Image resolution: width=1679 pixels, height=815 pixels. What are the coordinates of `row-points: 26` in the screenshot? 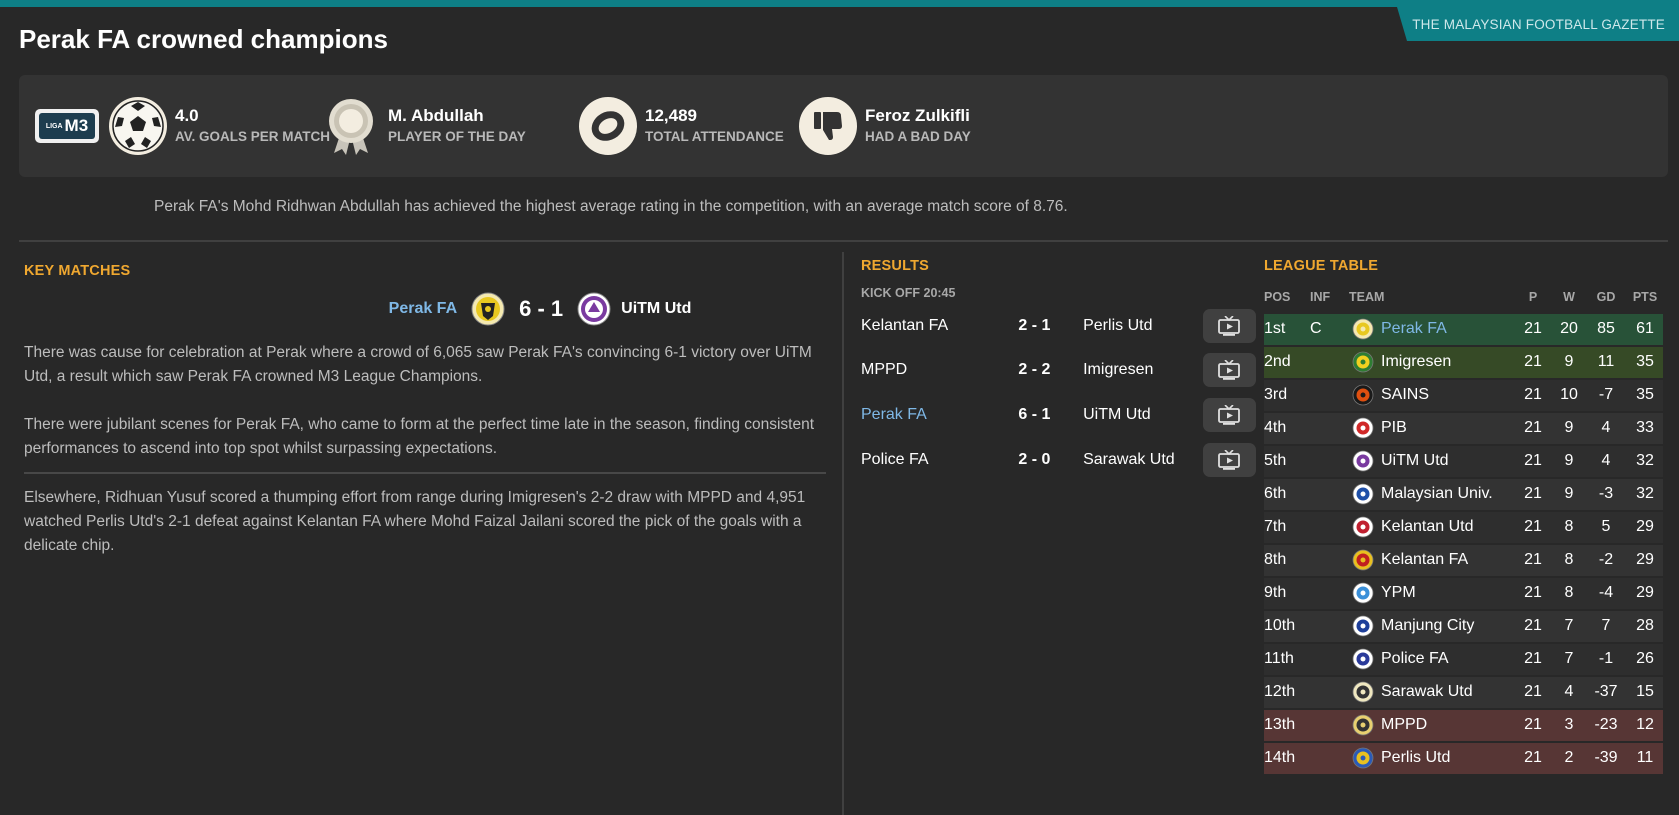 It's located at (1645, 658).